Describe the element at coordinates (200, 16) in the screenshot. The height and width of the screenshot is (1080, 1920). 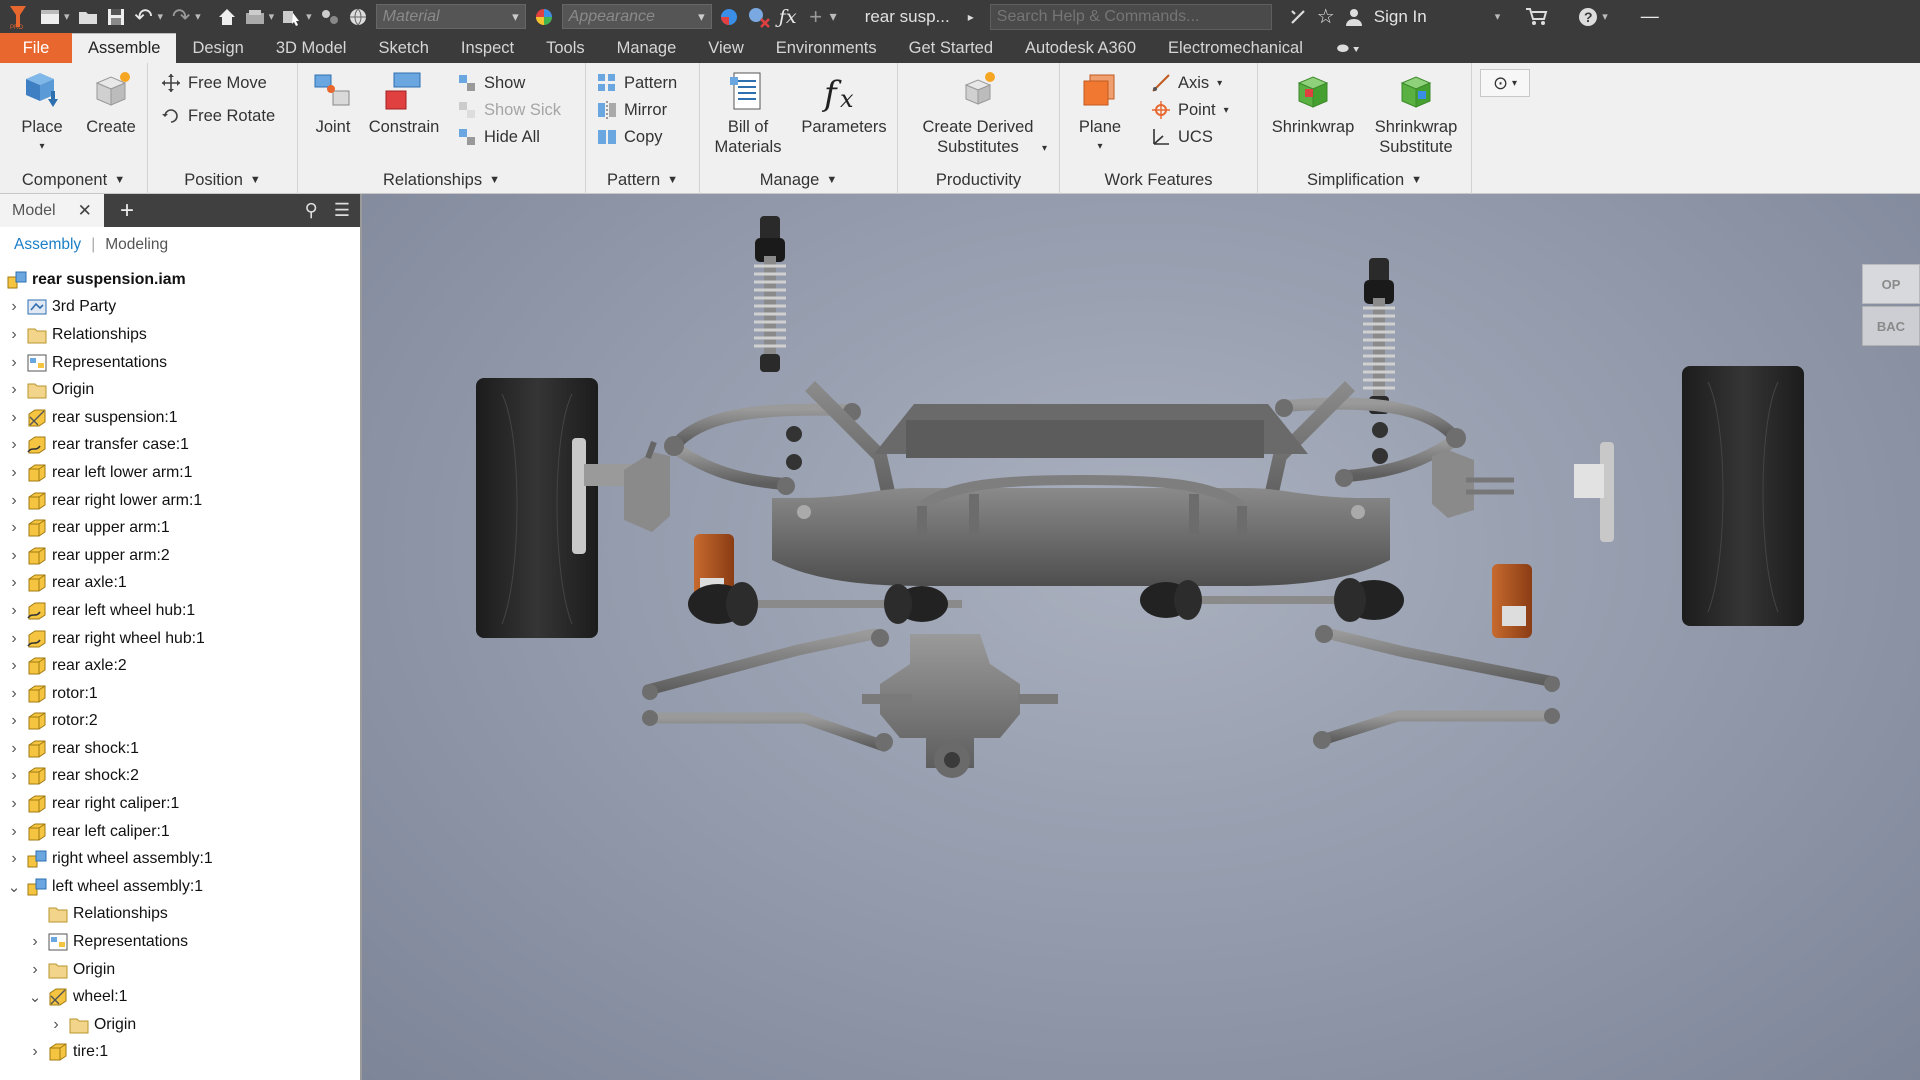
I see `redo-dropdown-icon: ▾` at that location.